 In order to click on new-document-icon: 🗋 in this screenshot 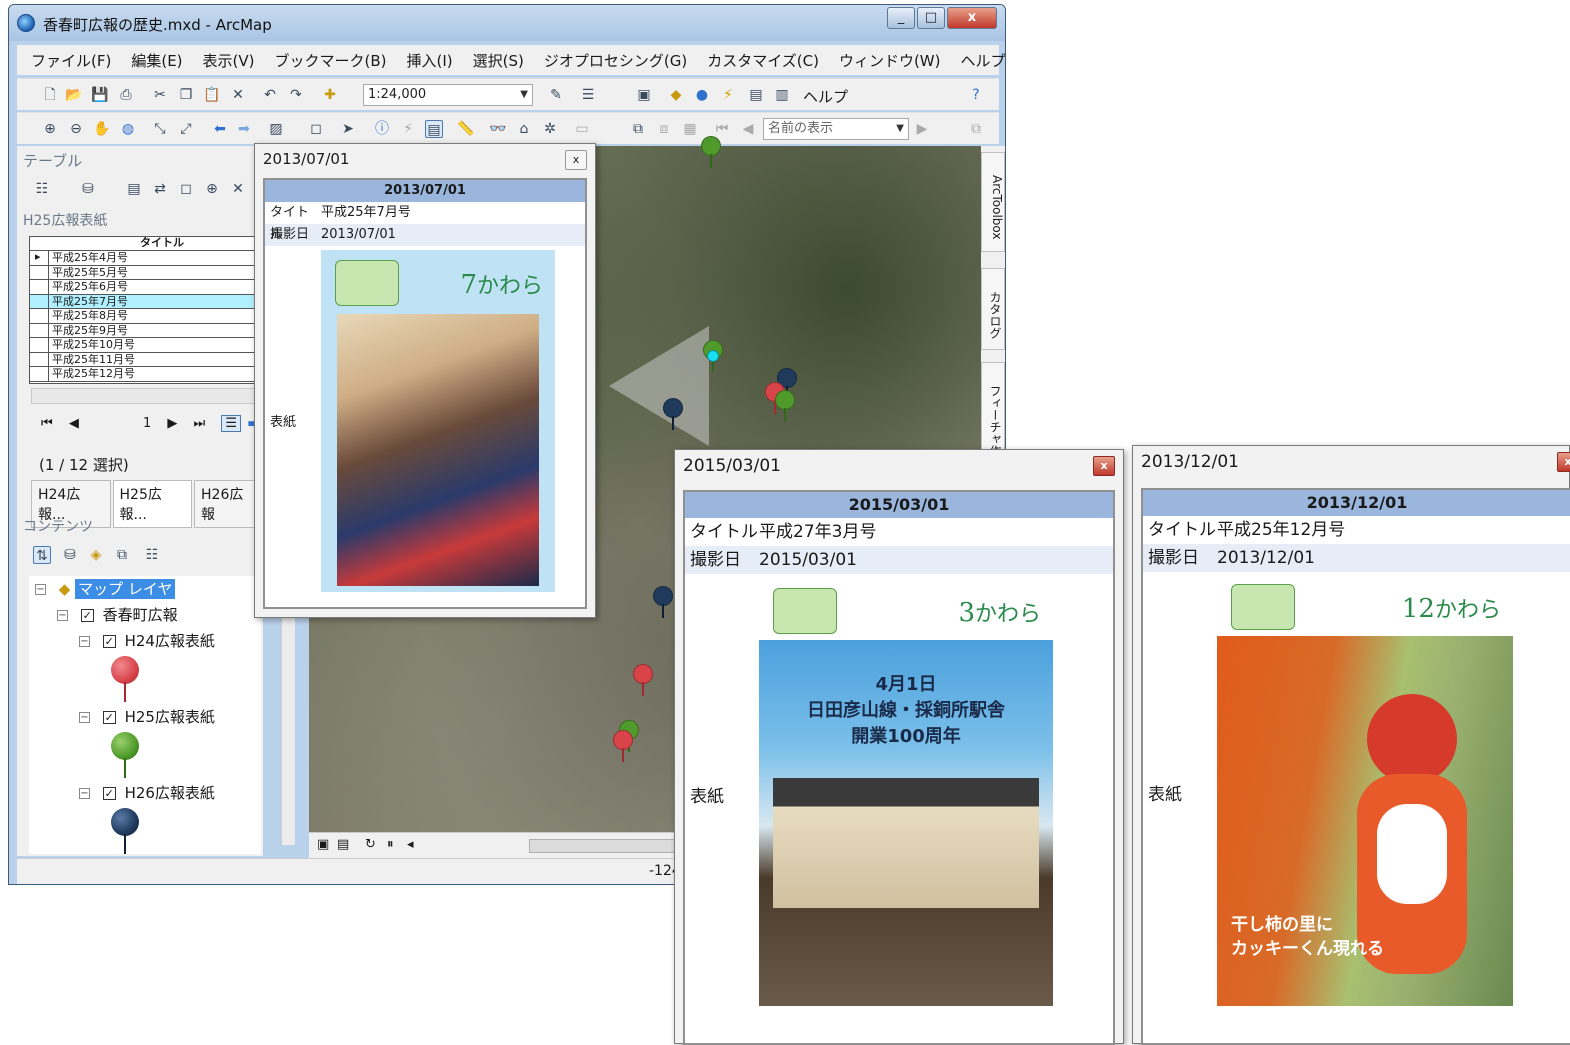, I will do `click(50, 95)`.